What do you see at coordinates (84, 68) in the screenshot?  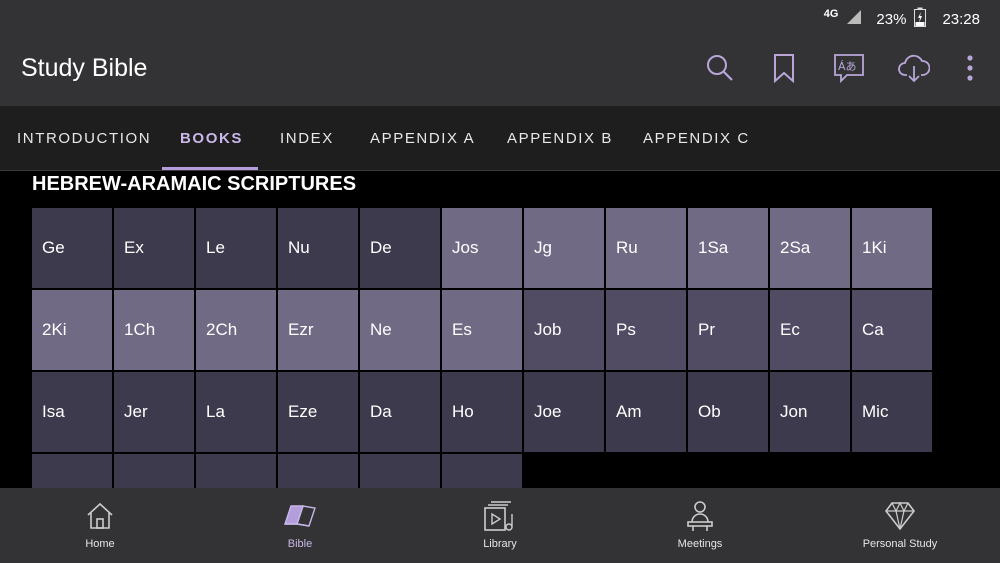 I see `app-title: Study Bible` at bounding box center [84, 68].